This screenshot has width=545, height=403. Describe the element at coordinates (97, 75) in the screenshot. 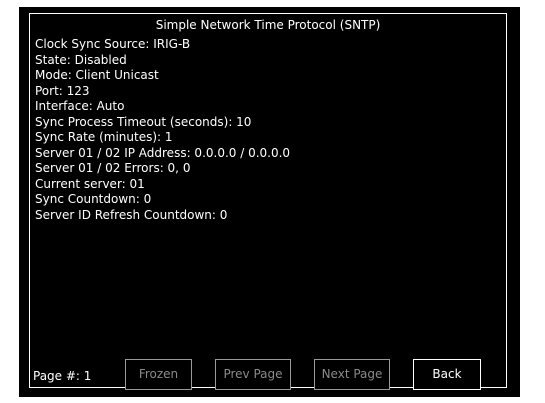

I see `mode-line: Mode: Client Unicast` at that location.